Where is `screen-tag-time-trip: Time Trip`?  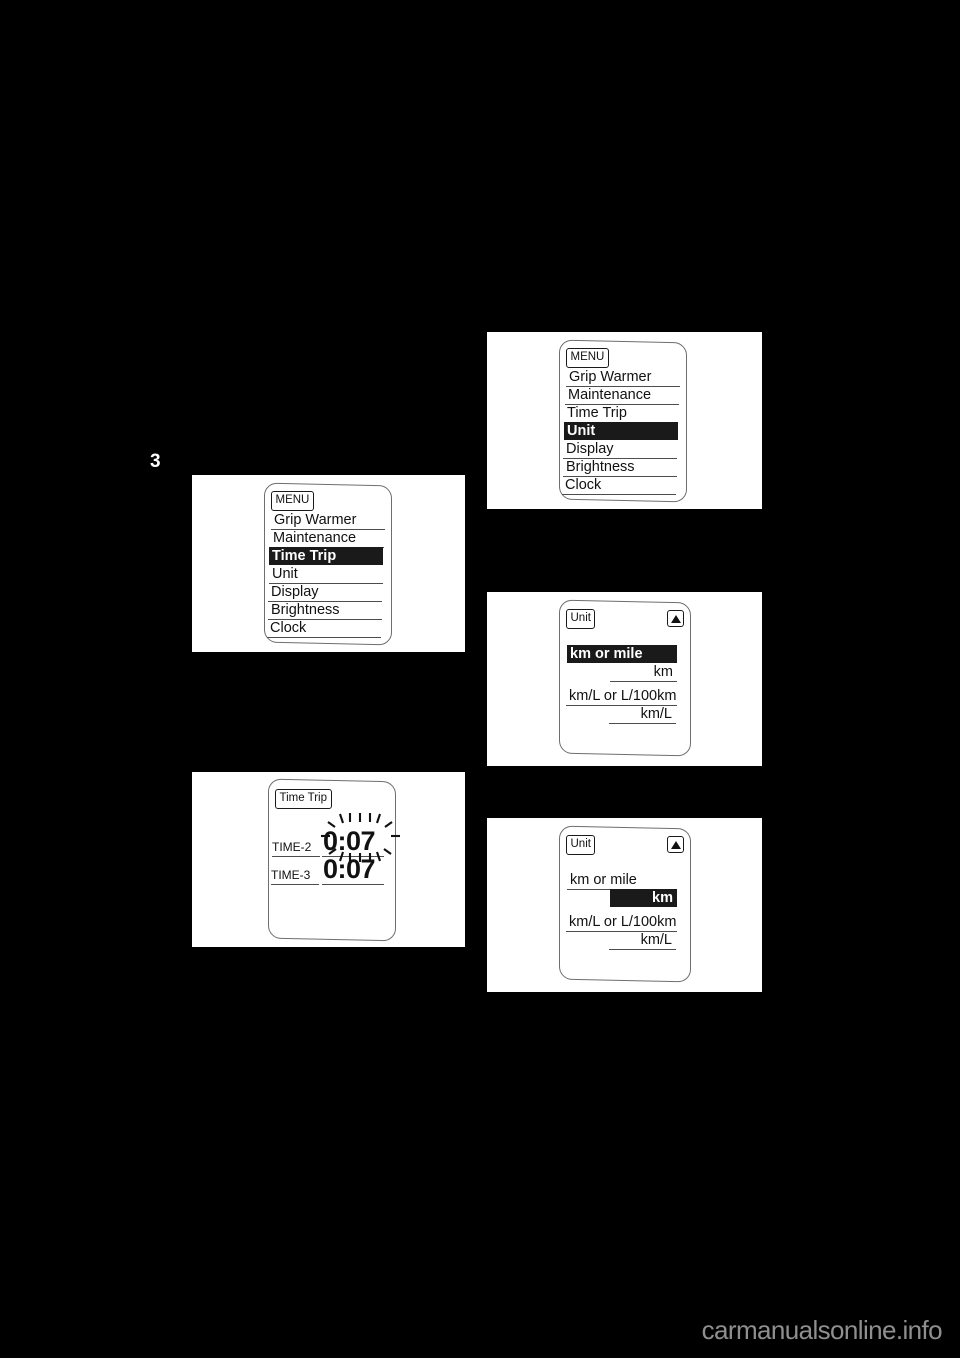
screen-tag-time-trip: Time Trip is located at coordinates (303, 799).